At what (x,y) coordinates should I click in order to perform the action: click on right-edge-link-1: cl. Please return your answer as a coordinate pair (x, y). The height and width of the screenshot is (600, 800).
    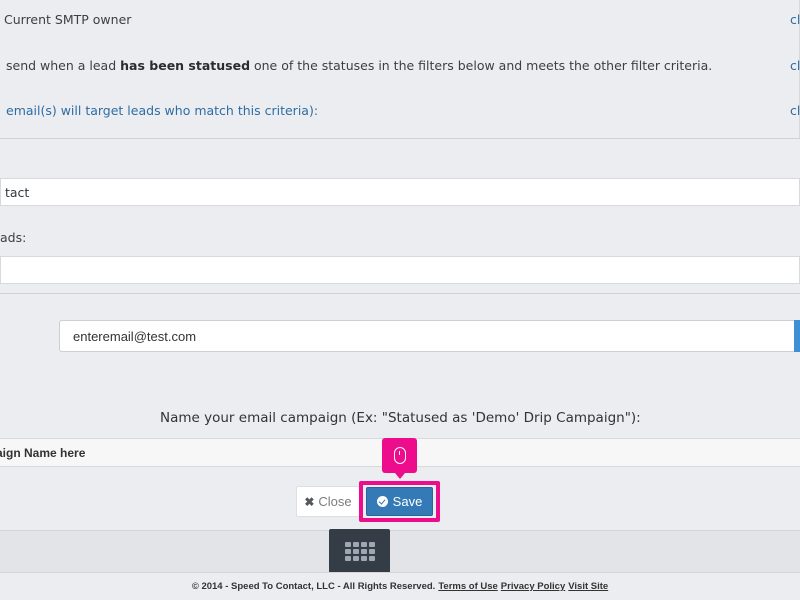
    Looking at the image, I should click on (795, 19).